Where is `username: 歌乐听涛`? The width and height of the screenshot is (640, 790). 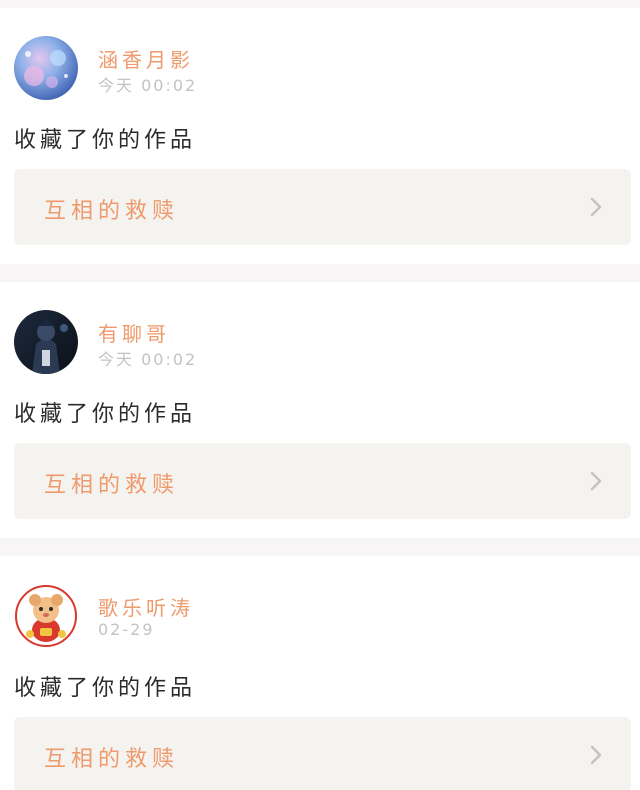
username: 歌乐听涛 is located at coordinates (146, 606).